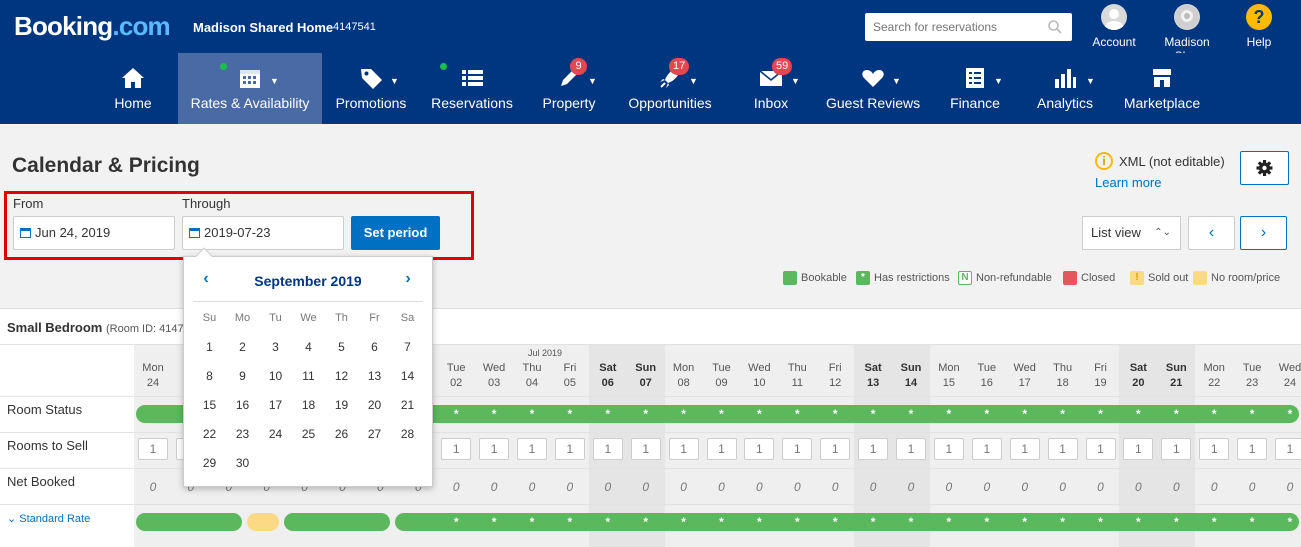 The image size is (1301, 547). Describe the element at coordinates (374, 434) in the screenshot. I see `datepicker-day: 27` at that location.